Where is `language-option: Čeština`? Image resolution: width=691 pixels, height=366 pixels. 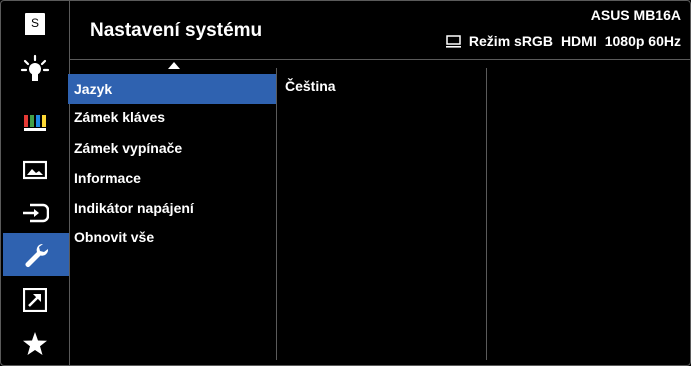
language-option: Čeština is located at coordinates (310, 86).